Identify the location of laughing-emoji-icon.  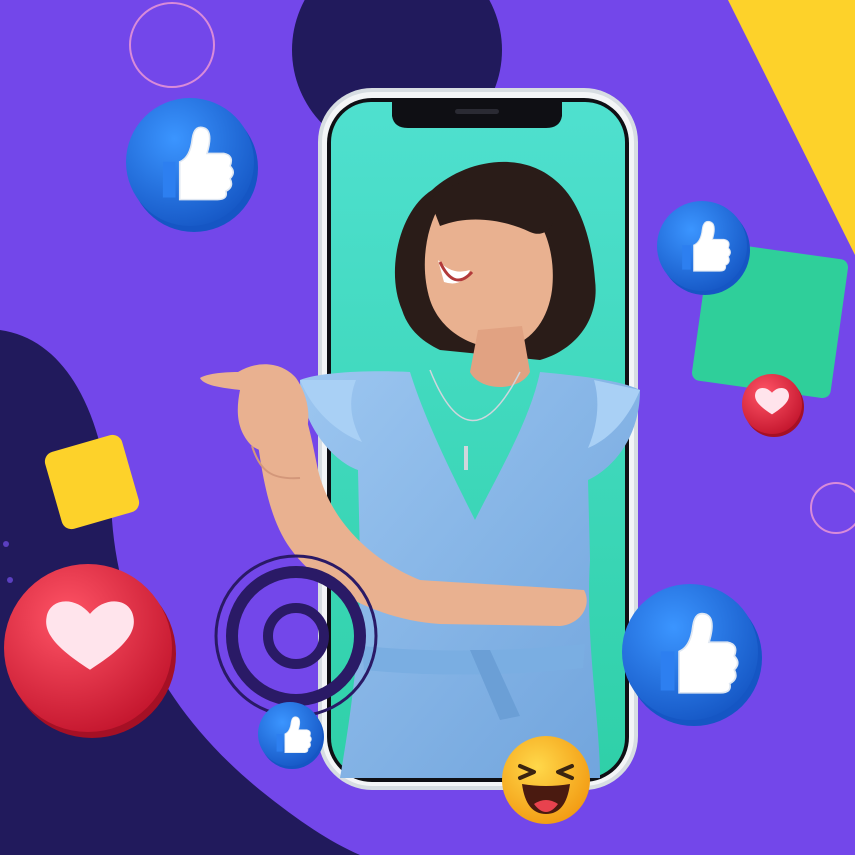
(546, 780).